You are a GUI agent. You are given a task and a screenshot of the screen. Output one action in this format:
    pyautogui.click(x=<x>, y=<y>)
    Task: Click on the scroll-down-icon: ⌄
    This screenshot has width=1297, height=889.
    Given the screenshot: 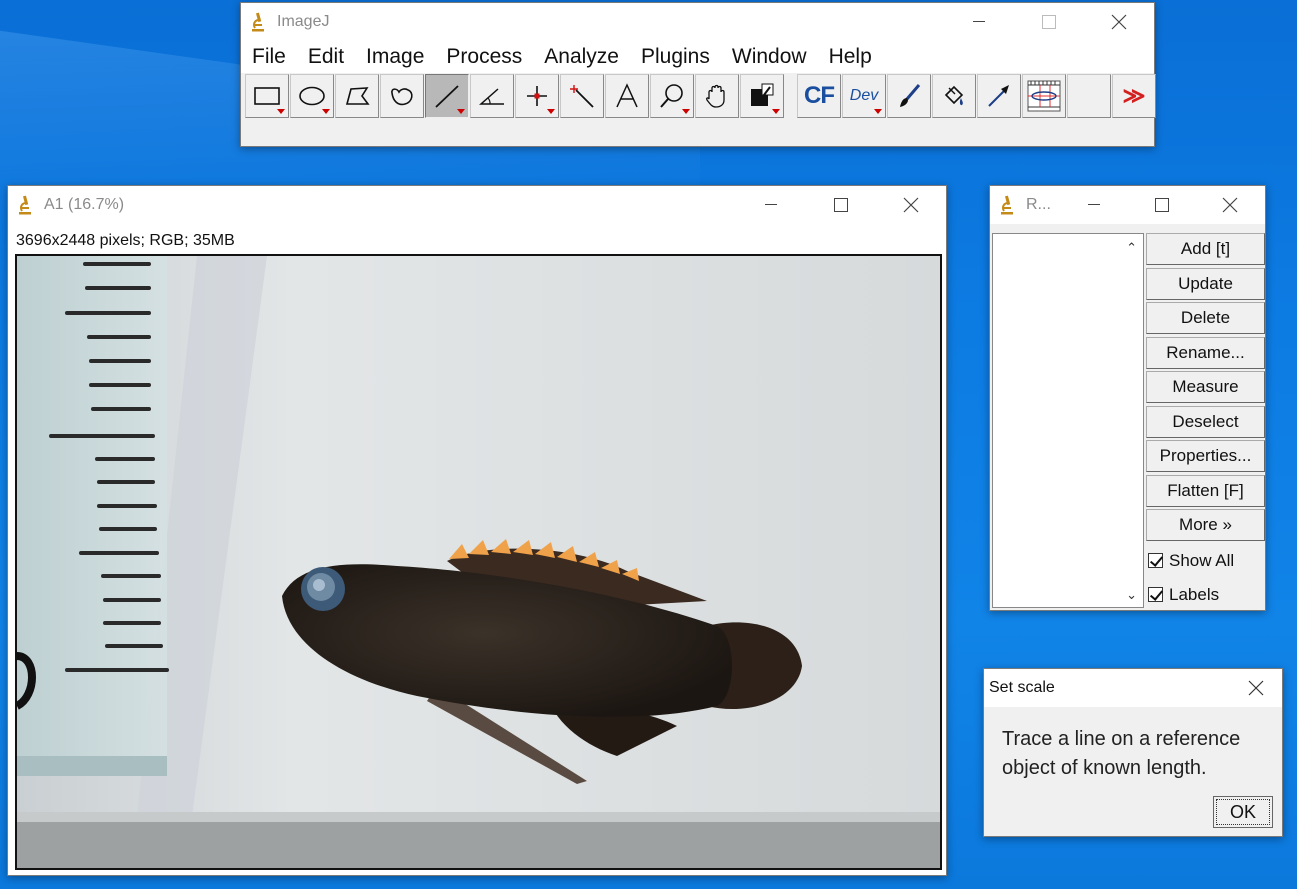 What is the action you would take?
    pyautogui.click(x=1131, y=595)
    